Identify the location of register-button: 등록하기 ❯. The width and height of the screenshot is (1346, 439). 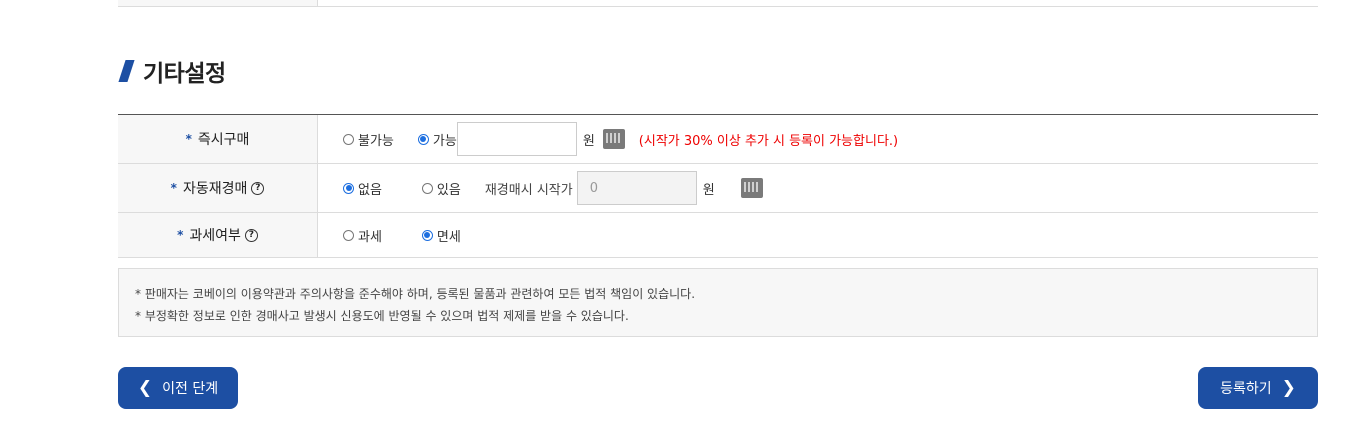
(1258, 388).